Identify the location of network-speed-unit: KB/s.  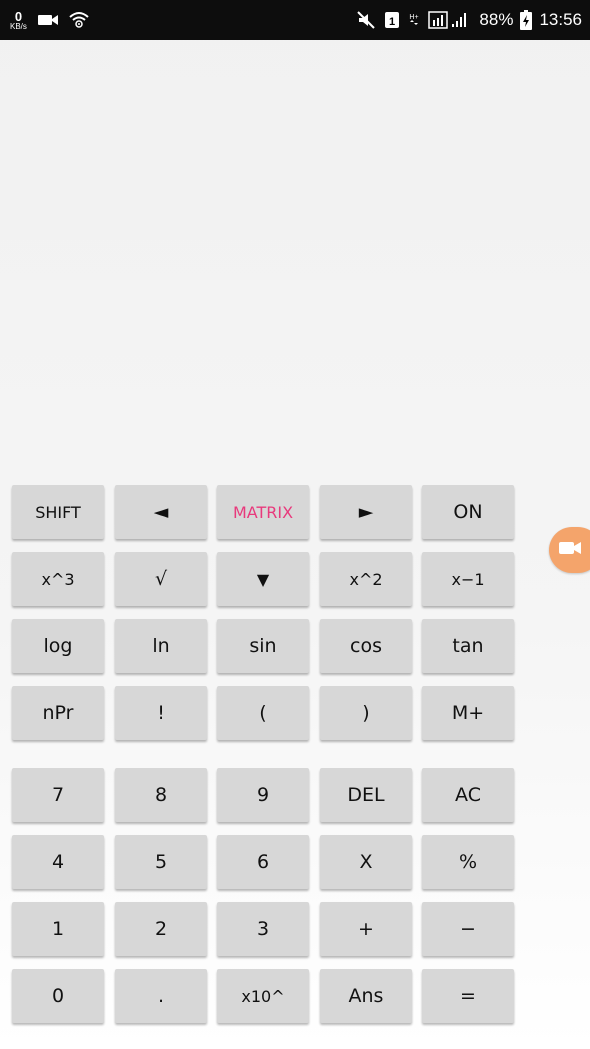
(18, 26).